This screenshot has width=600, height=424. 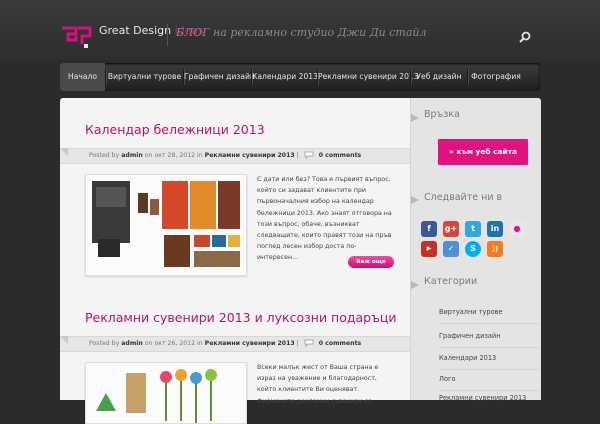 What do you see at coordinates (473, 229) in the screenshot?
I see `twitter-icon: t` at bounding box center [473, 229].